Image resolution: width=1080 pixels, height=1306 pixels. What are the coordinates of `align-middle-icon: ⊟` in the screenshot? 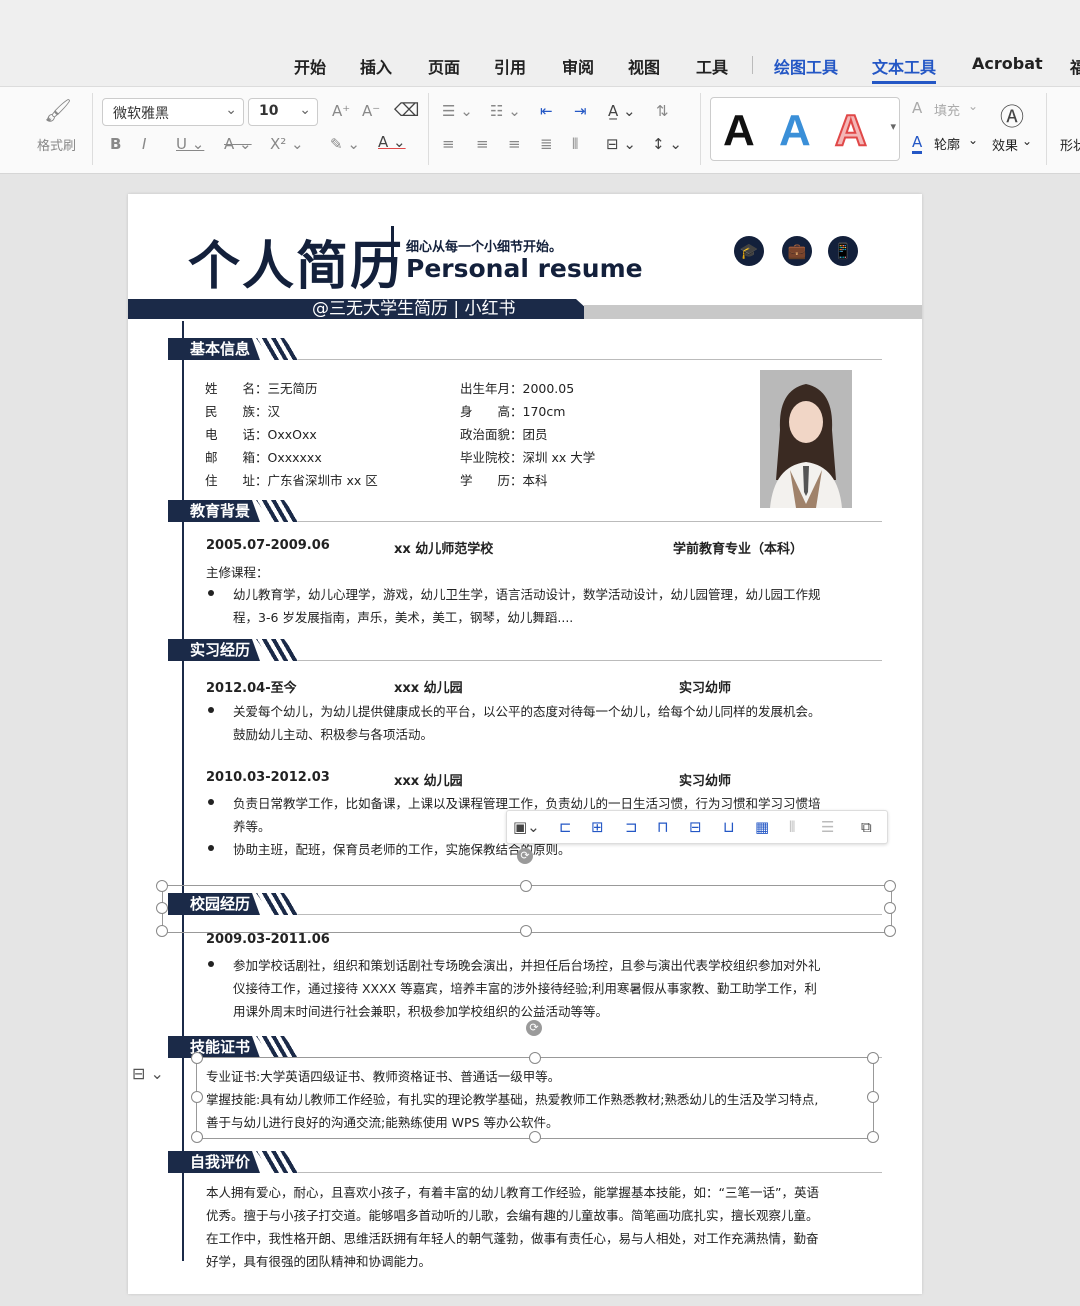 It's located at (695, 827).